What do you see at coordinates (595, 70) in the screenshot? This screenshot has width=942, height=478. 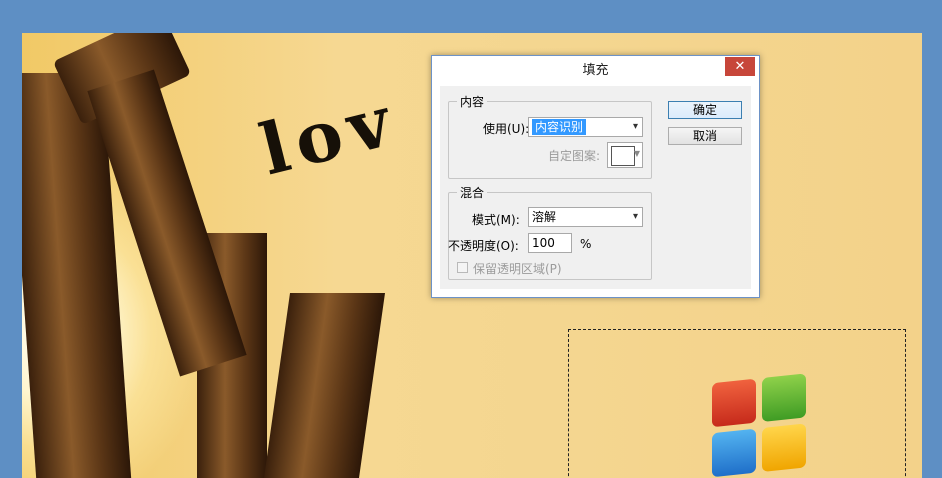 I see `dialog-title: 填充` at bounding box center [595, 70].